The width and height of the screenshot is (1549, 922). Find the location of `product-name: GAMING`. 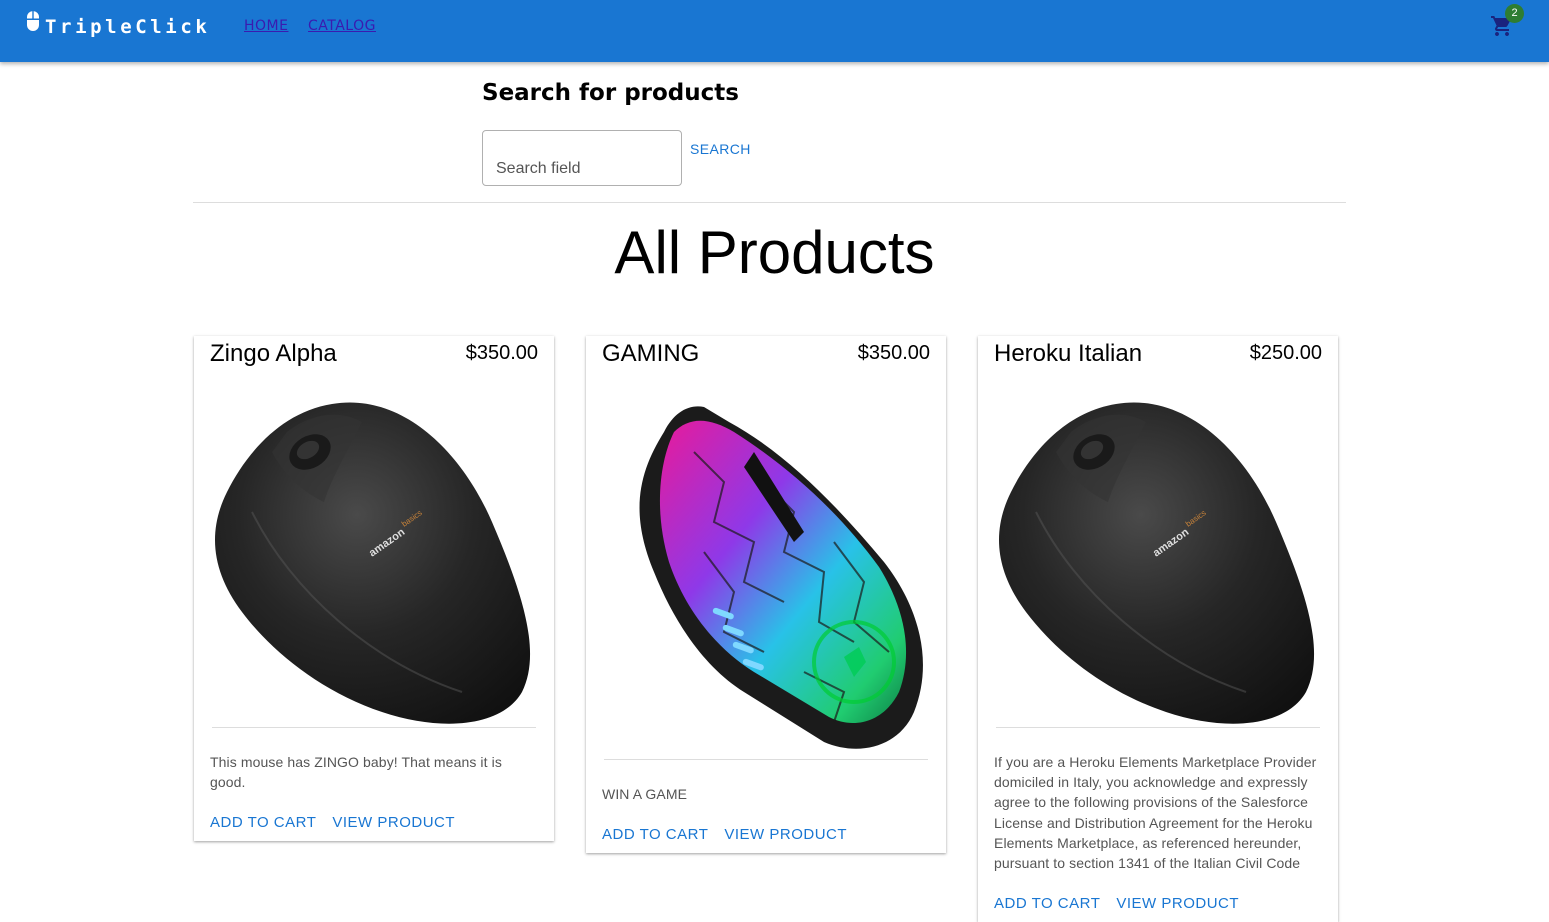

product-name: GAMING is located at coordinates (651, 353).